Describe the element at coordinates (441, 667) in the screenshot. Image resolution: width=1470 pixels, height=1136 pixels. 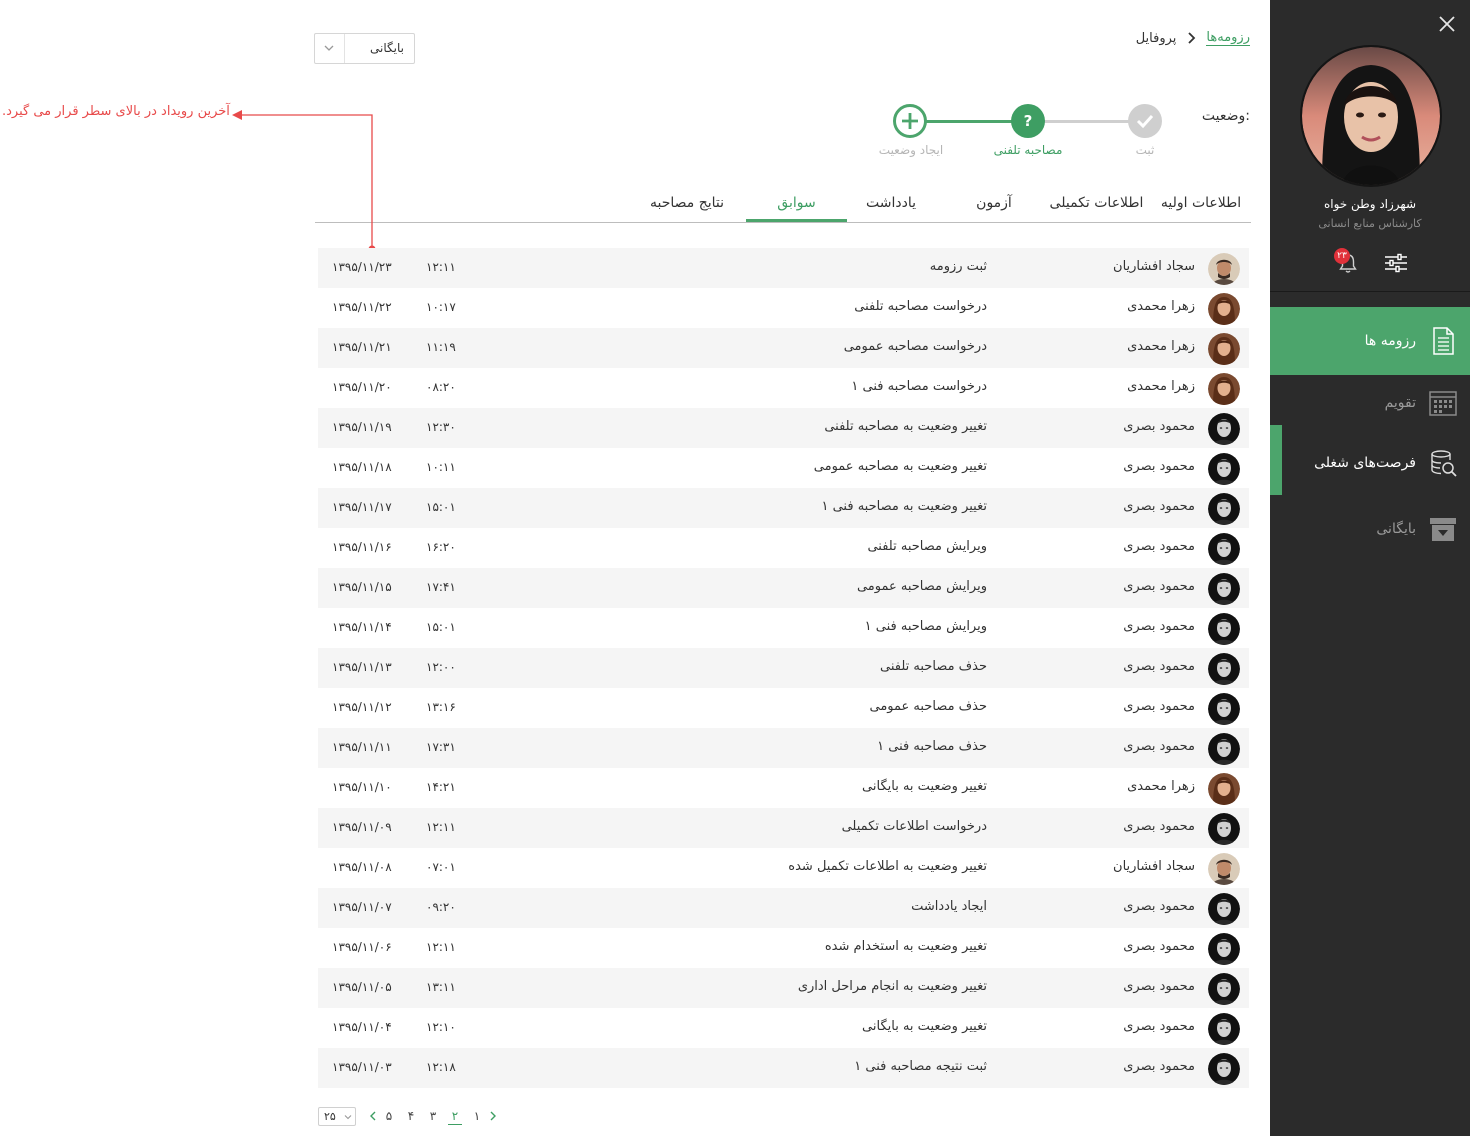
I see `row-time: ۱۲:۰۰` at that location.